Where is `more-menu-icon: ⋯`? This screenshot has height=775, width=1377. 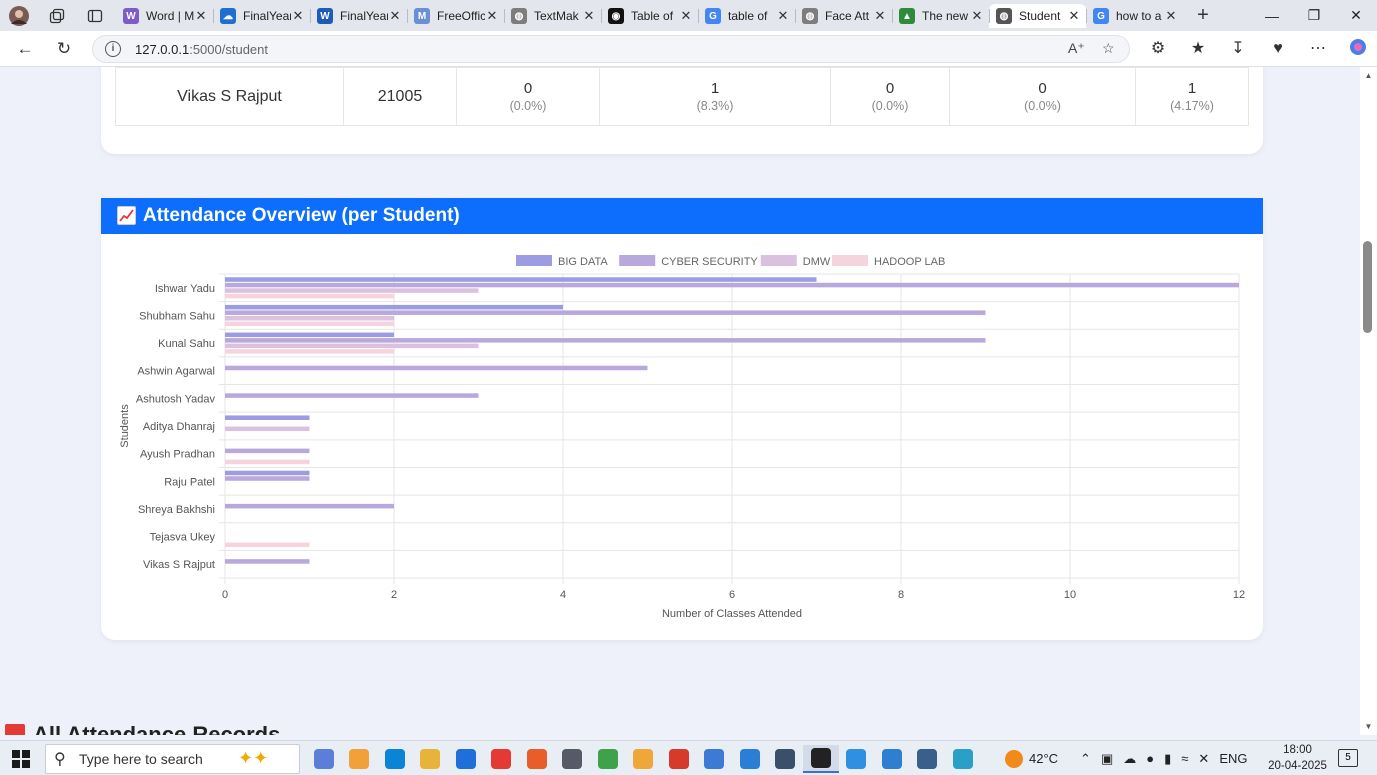
more-menu-icon: ⋯ is located at coordinates (1318, 49).